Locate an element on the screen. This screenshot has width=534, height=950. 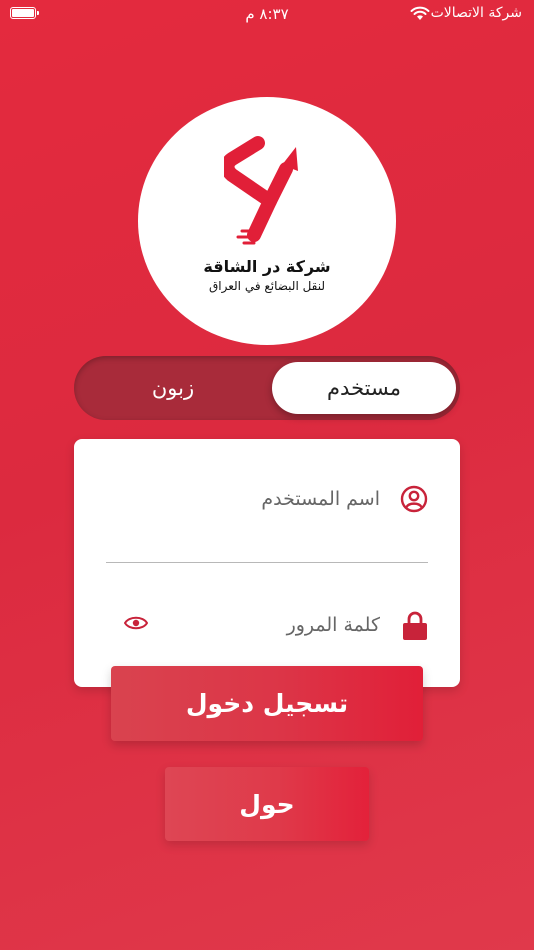
login-button: تسجيل دخول is located at coordinates (267, 703).